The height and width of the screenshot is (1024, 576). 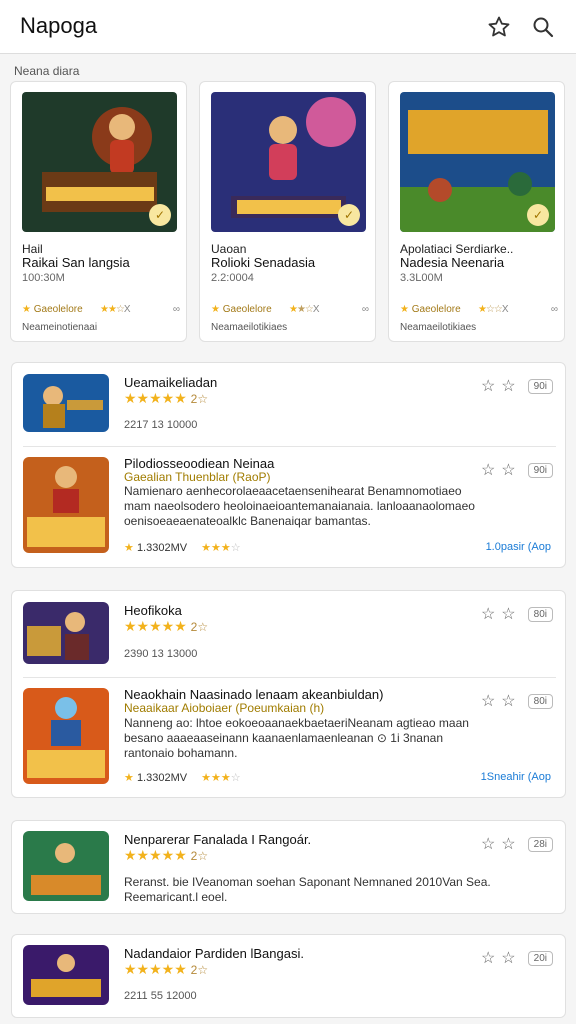 What do you see at coordinates (452, 262) in the screenshot?
I see `featured-title: Nadesia Neenaria` at bounding box center [452, 262].